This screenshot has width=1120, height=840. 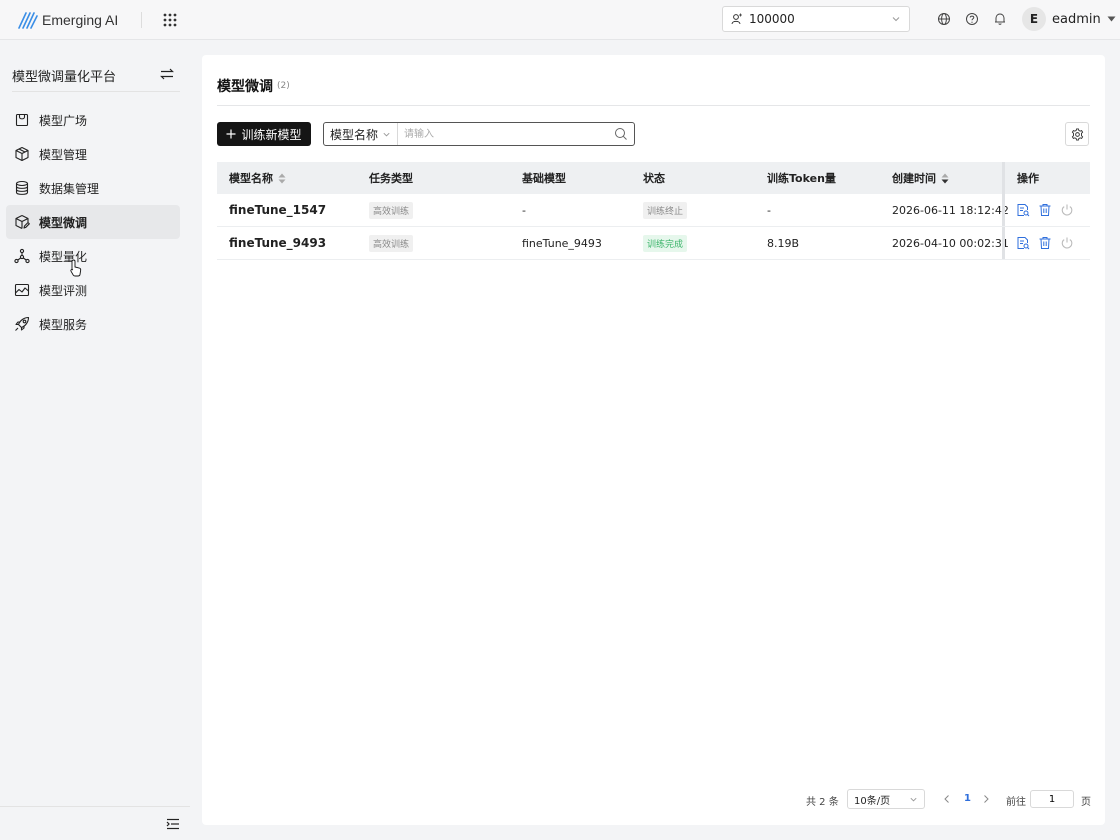 I want to click on table-settings-button, so click(x=1077, y=134).